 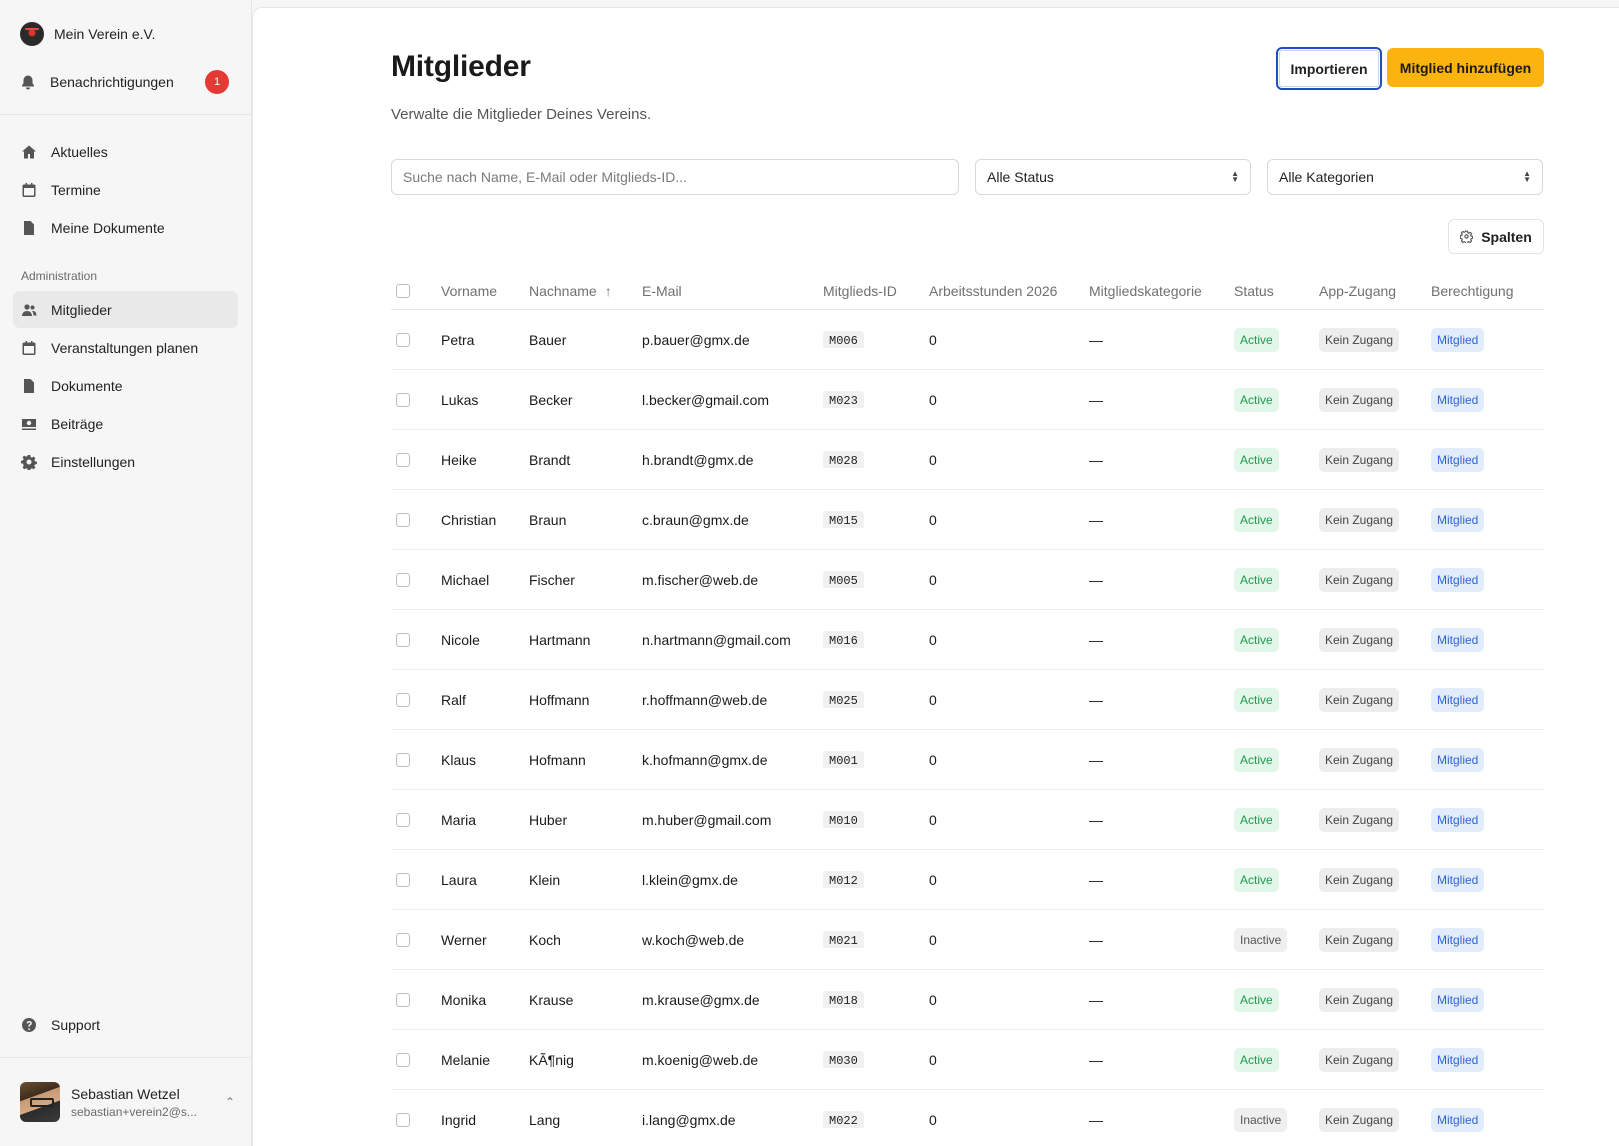 What do you see at coordinates (1009, 291) in the screenshot?
I see `column-header-arbeitsstunden: Arbeitsstunden 2026` at bounding box center [1009, 291].